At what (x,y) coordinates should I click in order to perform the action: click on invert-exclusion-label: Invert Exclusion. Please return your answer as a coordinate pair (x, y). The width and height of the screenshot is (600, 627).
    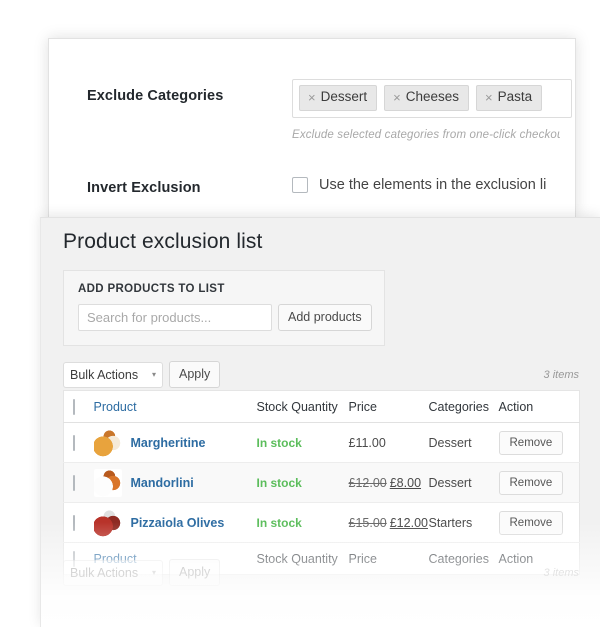
    Looking at the image, I should click on (144, 187).